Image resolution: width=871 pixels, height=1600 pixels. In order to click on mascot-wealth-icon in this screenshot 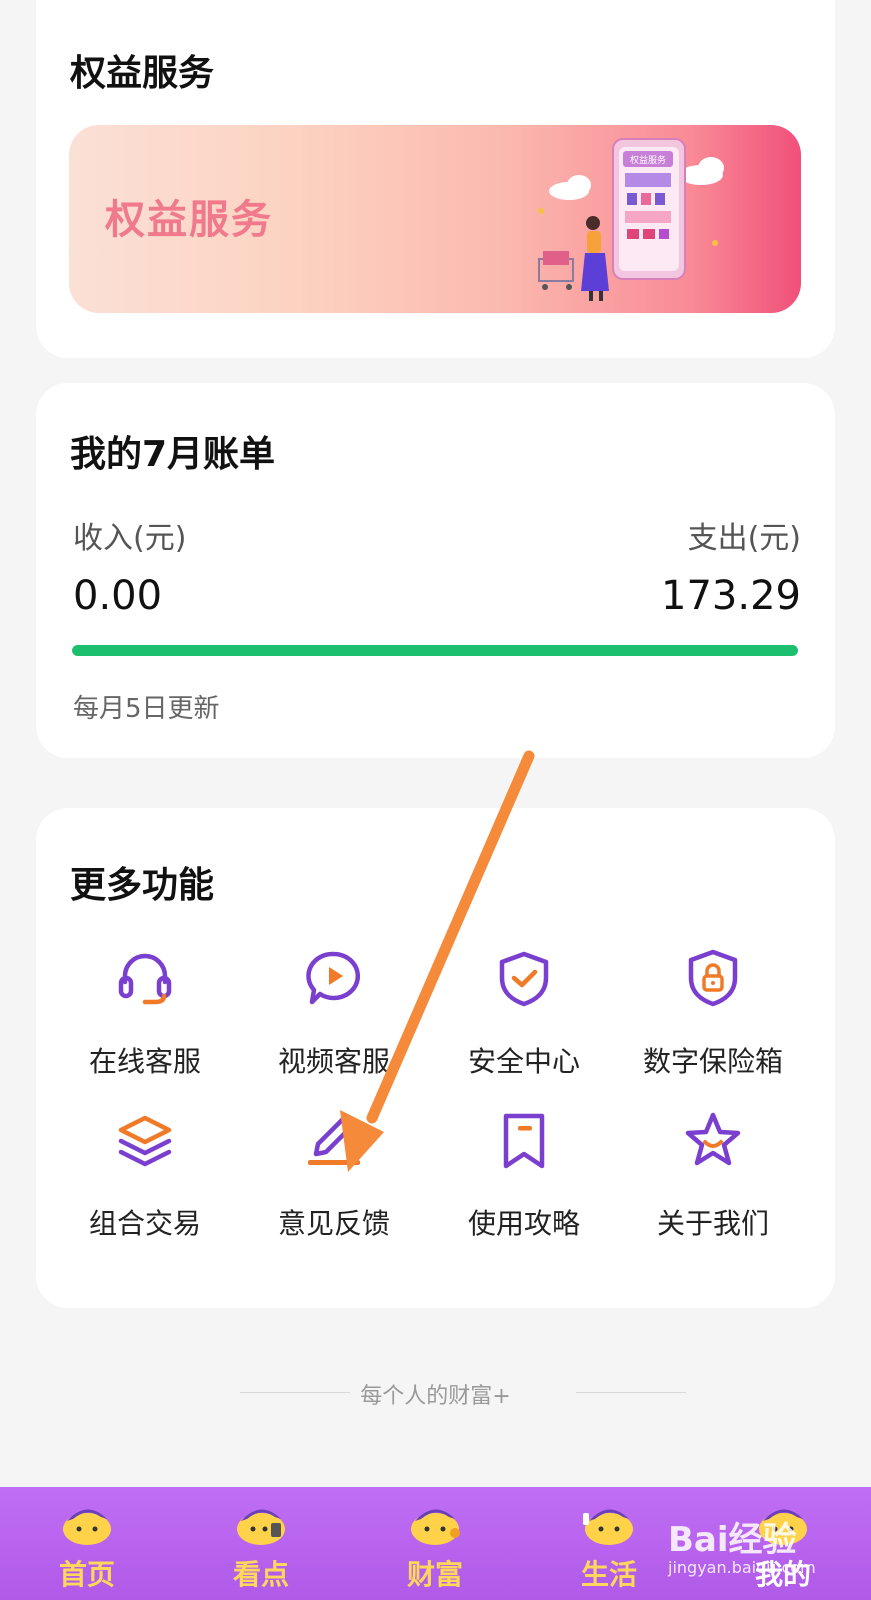, I will do `click(435, 1527)`.